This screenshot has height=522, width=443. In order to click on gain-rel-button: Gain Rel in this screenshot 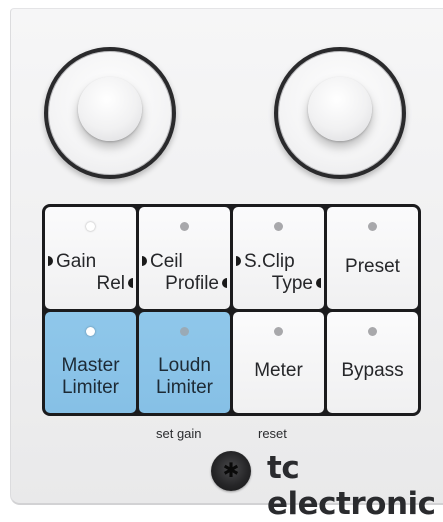, I will do `click(90, 258)`.